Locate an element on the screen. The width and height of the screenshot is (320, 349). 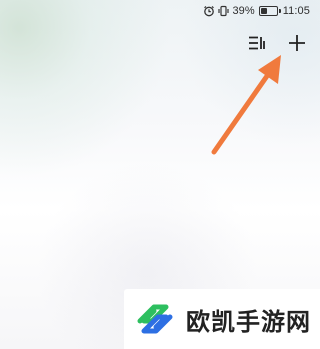
list-view-button is located at coordinates (257, 45).